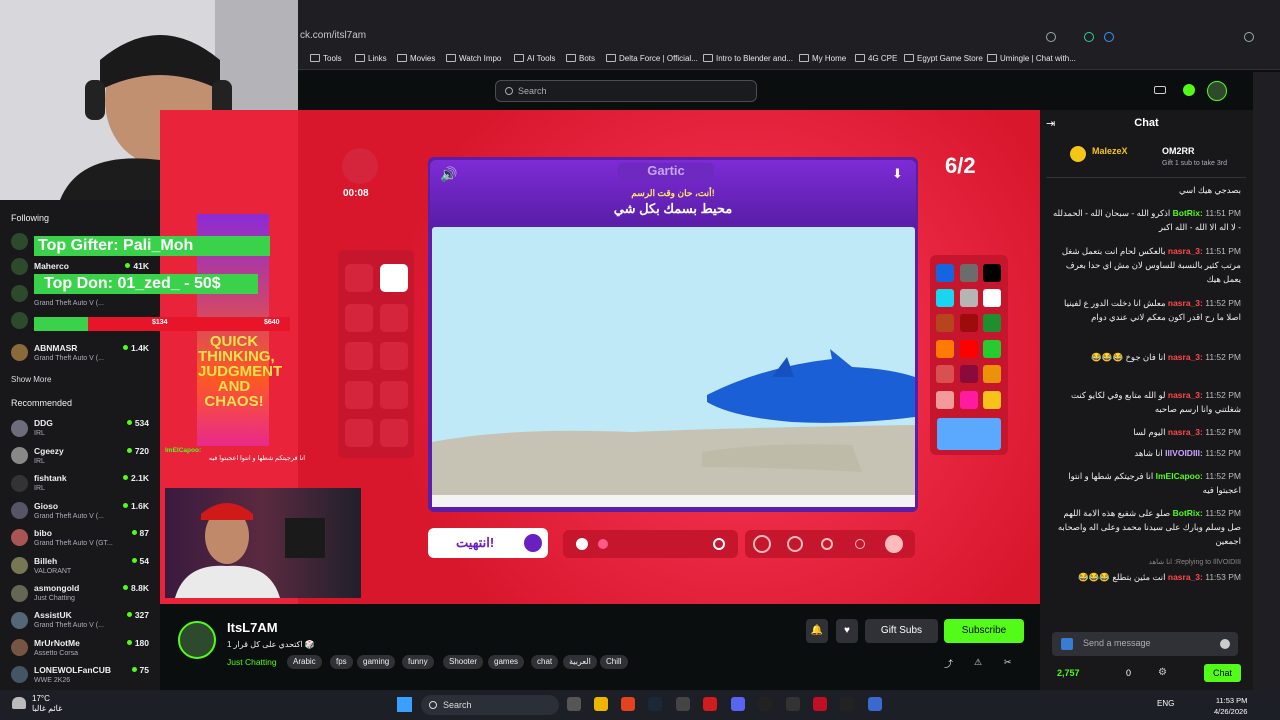  I want to click on gift-subs-button: Gift Subs, so click(901, 631).